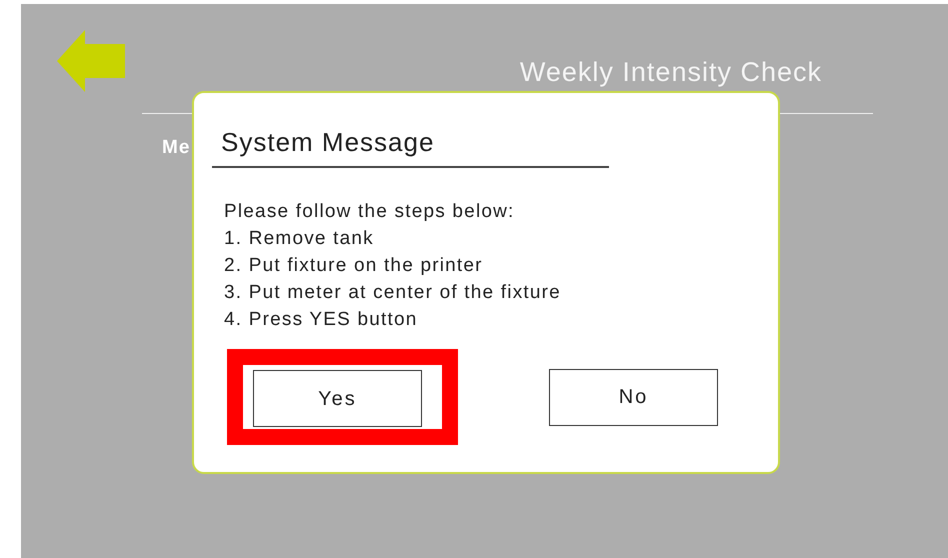  I want to click on instruction-line: 4. Press YES button, so click(321, 320).